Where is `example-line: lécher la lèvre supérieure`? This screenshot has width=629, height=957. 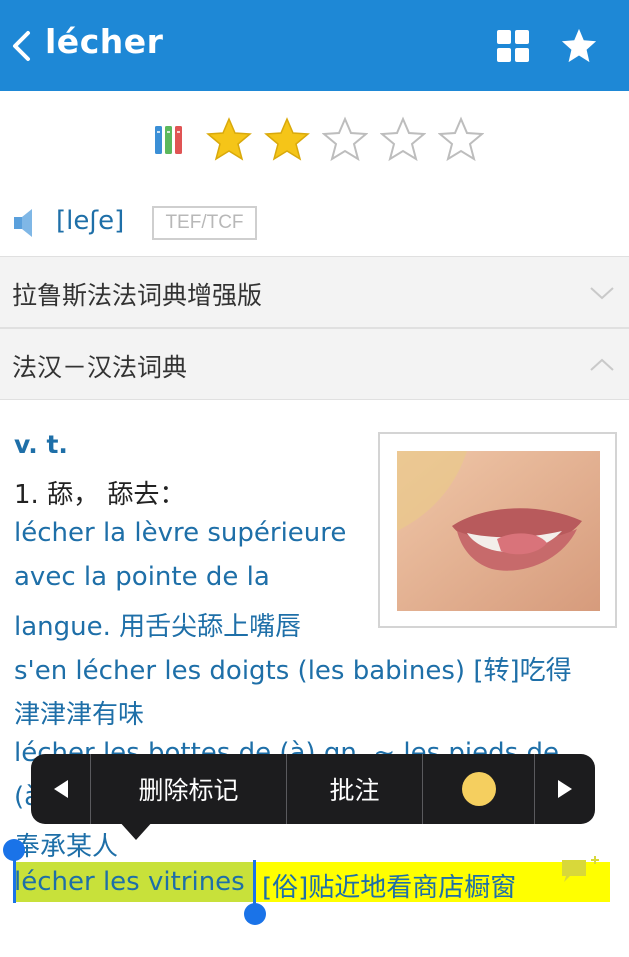
example-line: lécher la lèvre supérieure is located at coordinates (180, 533).